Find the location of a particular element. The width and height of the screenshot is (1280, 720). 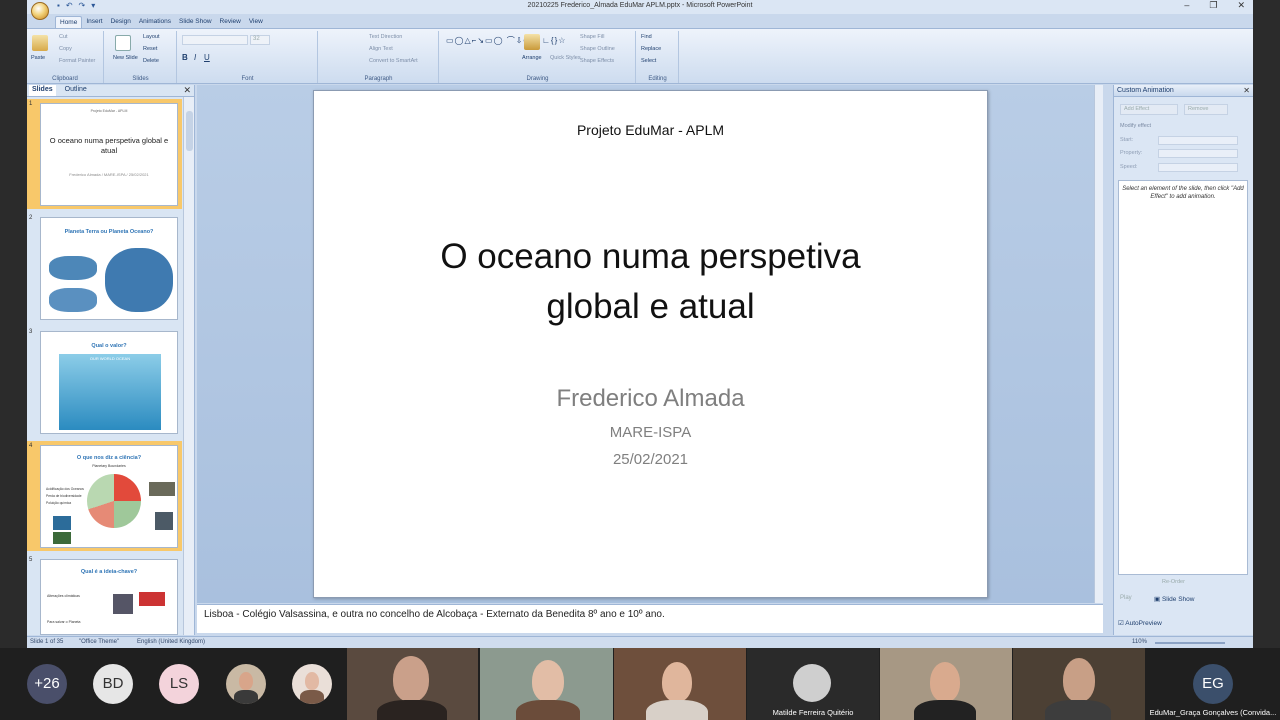

thumb-title: O oceano numa perspetiva global e atual is located at coordinates (109, 145).